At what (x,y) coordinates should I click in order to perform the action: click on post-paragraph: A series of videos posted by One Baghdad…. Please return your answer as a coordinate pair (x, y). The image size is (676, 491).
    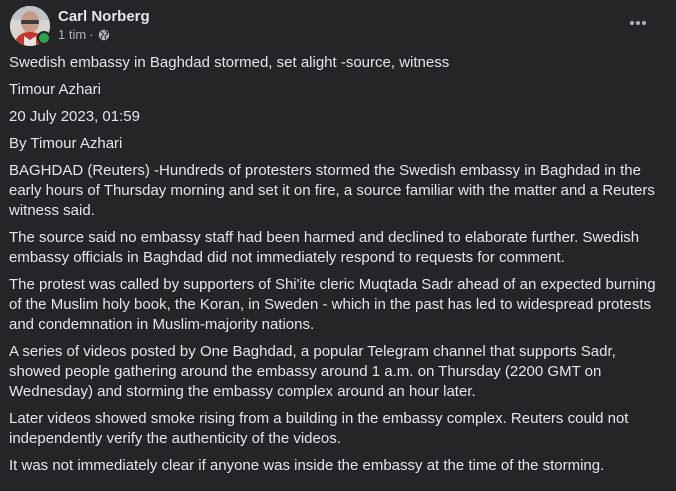
    Looking at the image, I should click on (312, 371).